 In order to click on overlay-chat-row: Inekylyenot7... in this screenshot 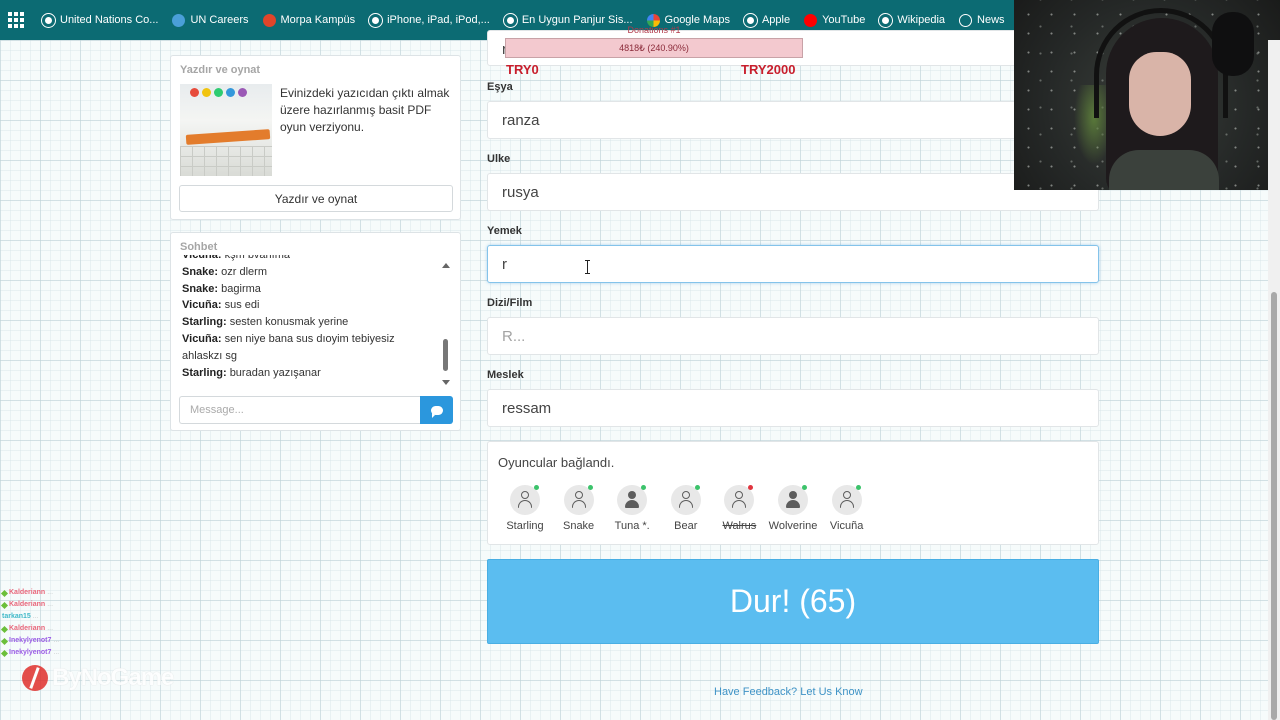, I will do `click(29, 641)`.